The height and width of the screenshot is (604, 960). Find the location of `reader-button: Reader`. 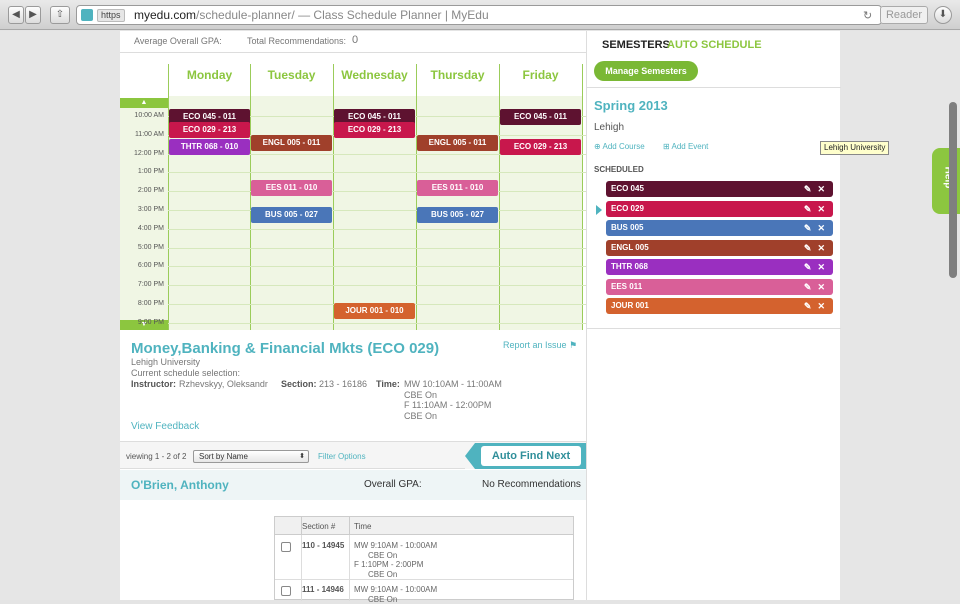

reader-button: Reader is located at coordinates (904, 15).